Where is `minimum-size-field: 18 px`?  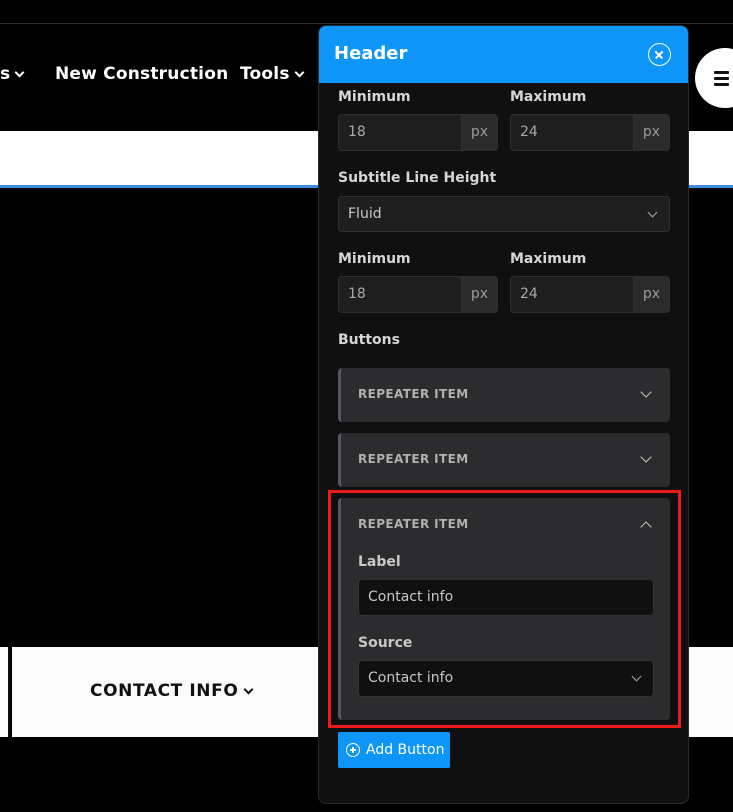
minimum-size-field: 18 px is located at coordinates (418, 132).